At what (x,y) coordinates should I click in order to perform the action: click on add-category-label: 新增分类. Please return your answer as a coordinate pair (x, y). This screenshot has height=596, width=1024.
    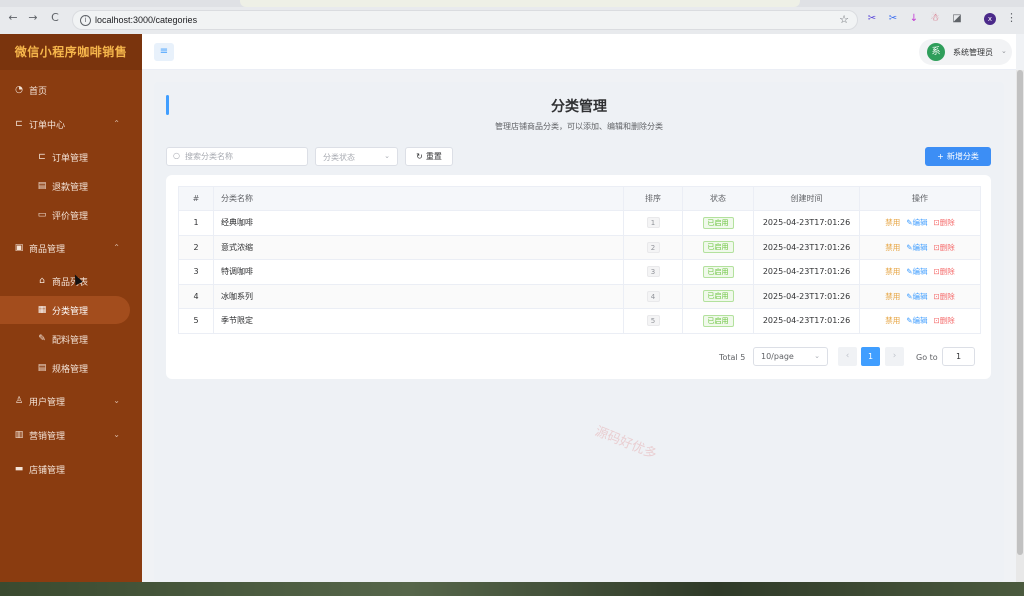
    Looking at the image, I should click on (962, 156).